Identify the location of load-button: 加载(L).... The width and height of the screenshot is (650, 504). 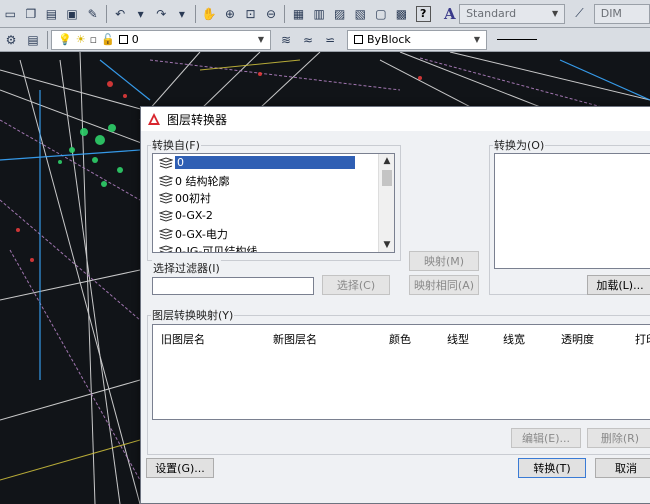
(618, 285).